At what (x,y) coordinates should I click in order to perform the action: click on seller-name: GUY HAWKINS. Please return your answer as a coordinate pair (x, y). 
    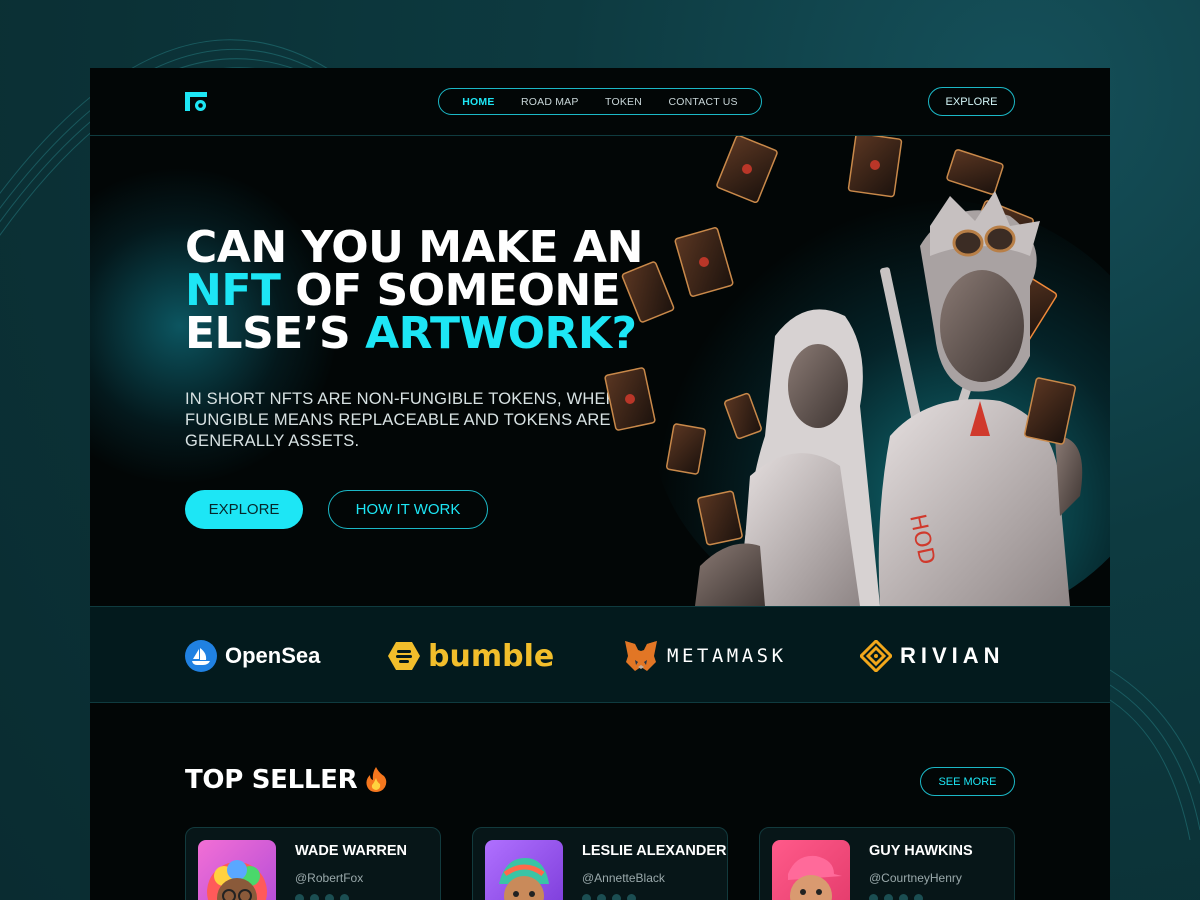
    Looking at the image, I should click on (921, 851).